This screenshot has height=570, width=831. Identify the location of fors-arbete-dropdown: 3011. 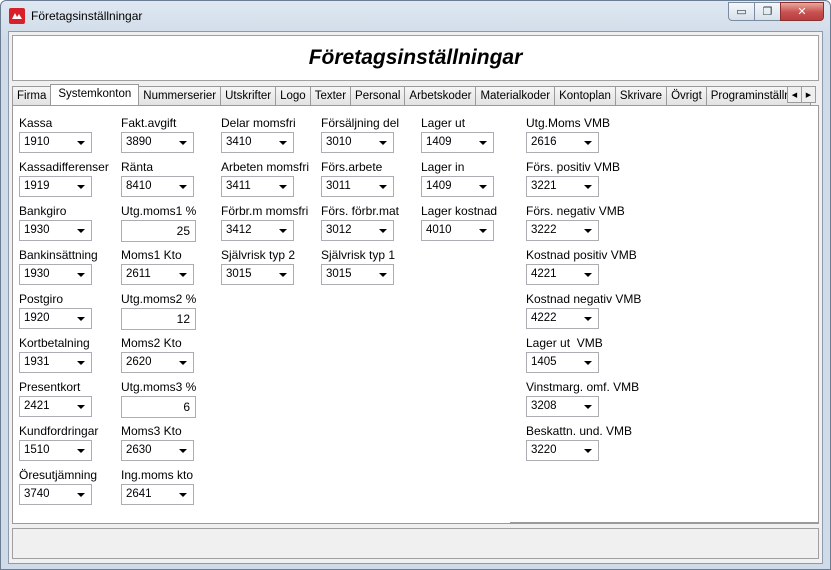
(357, 186).